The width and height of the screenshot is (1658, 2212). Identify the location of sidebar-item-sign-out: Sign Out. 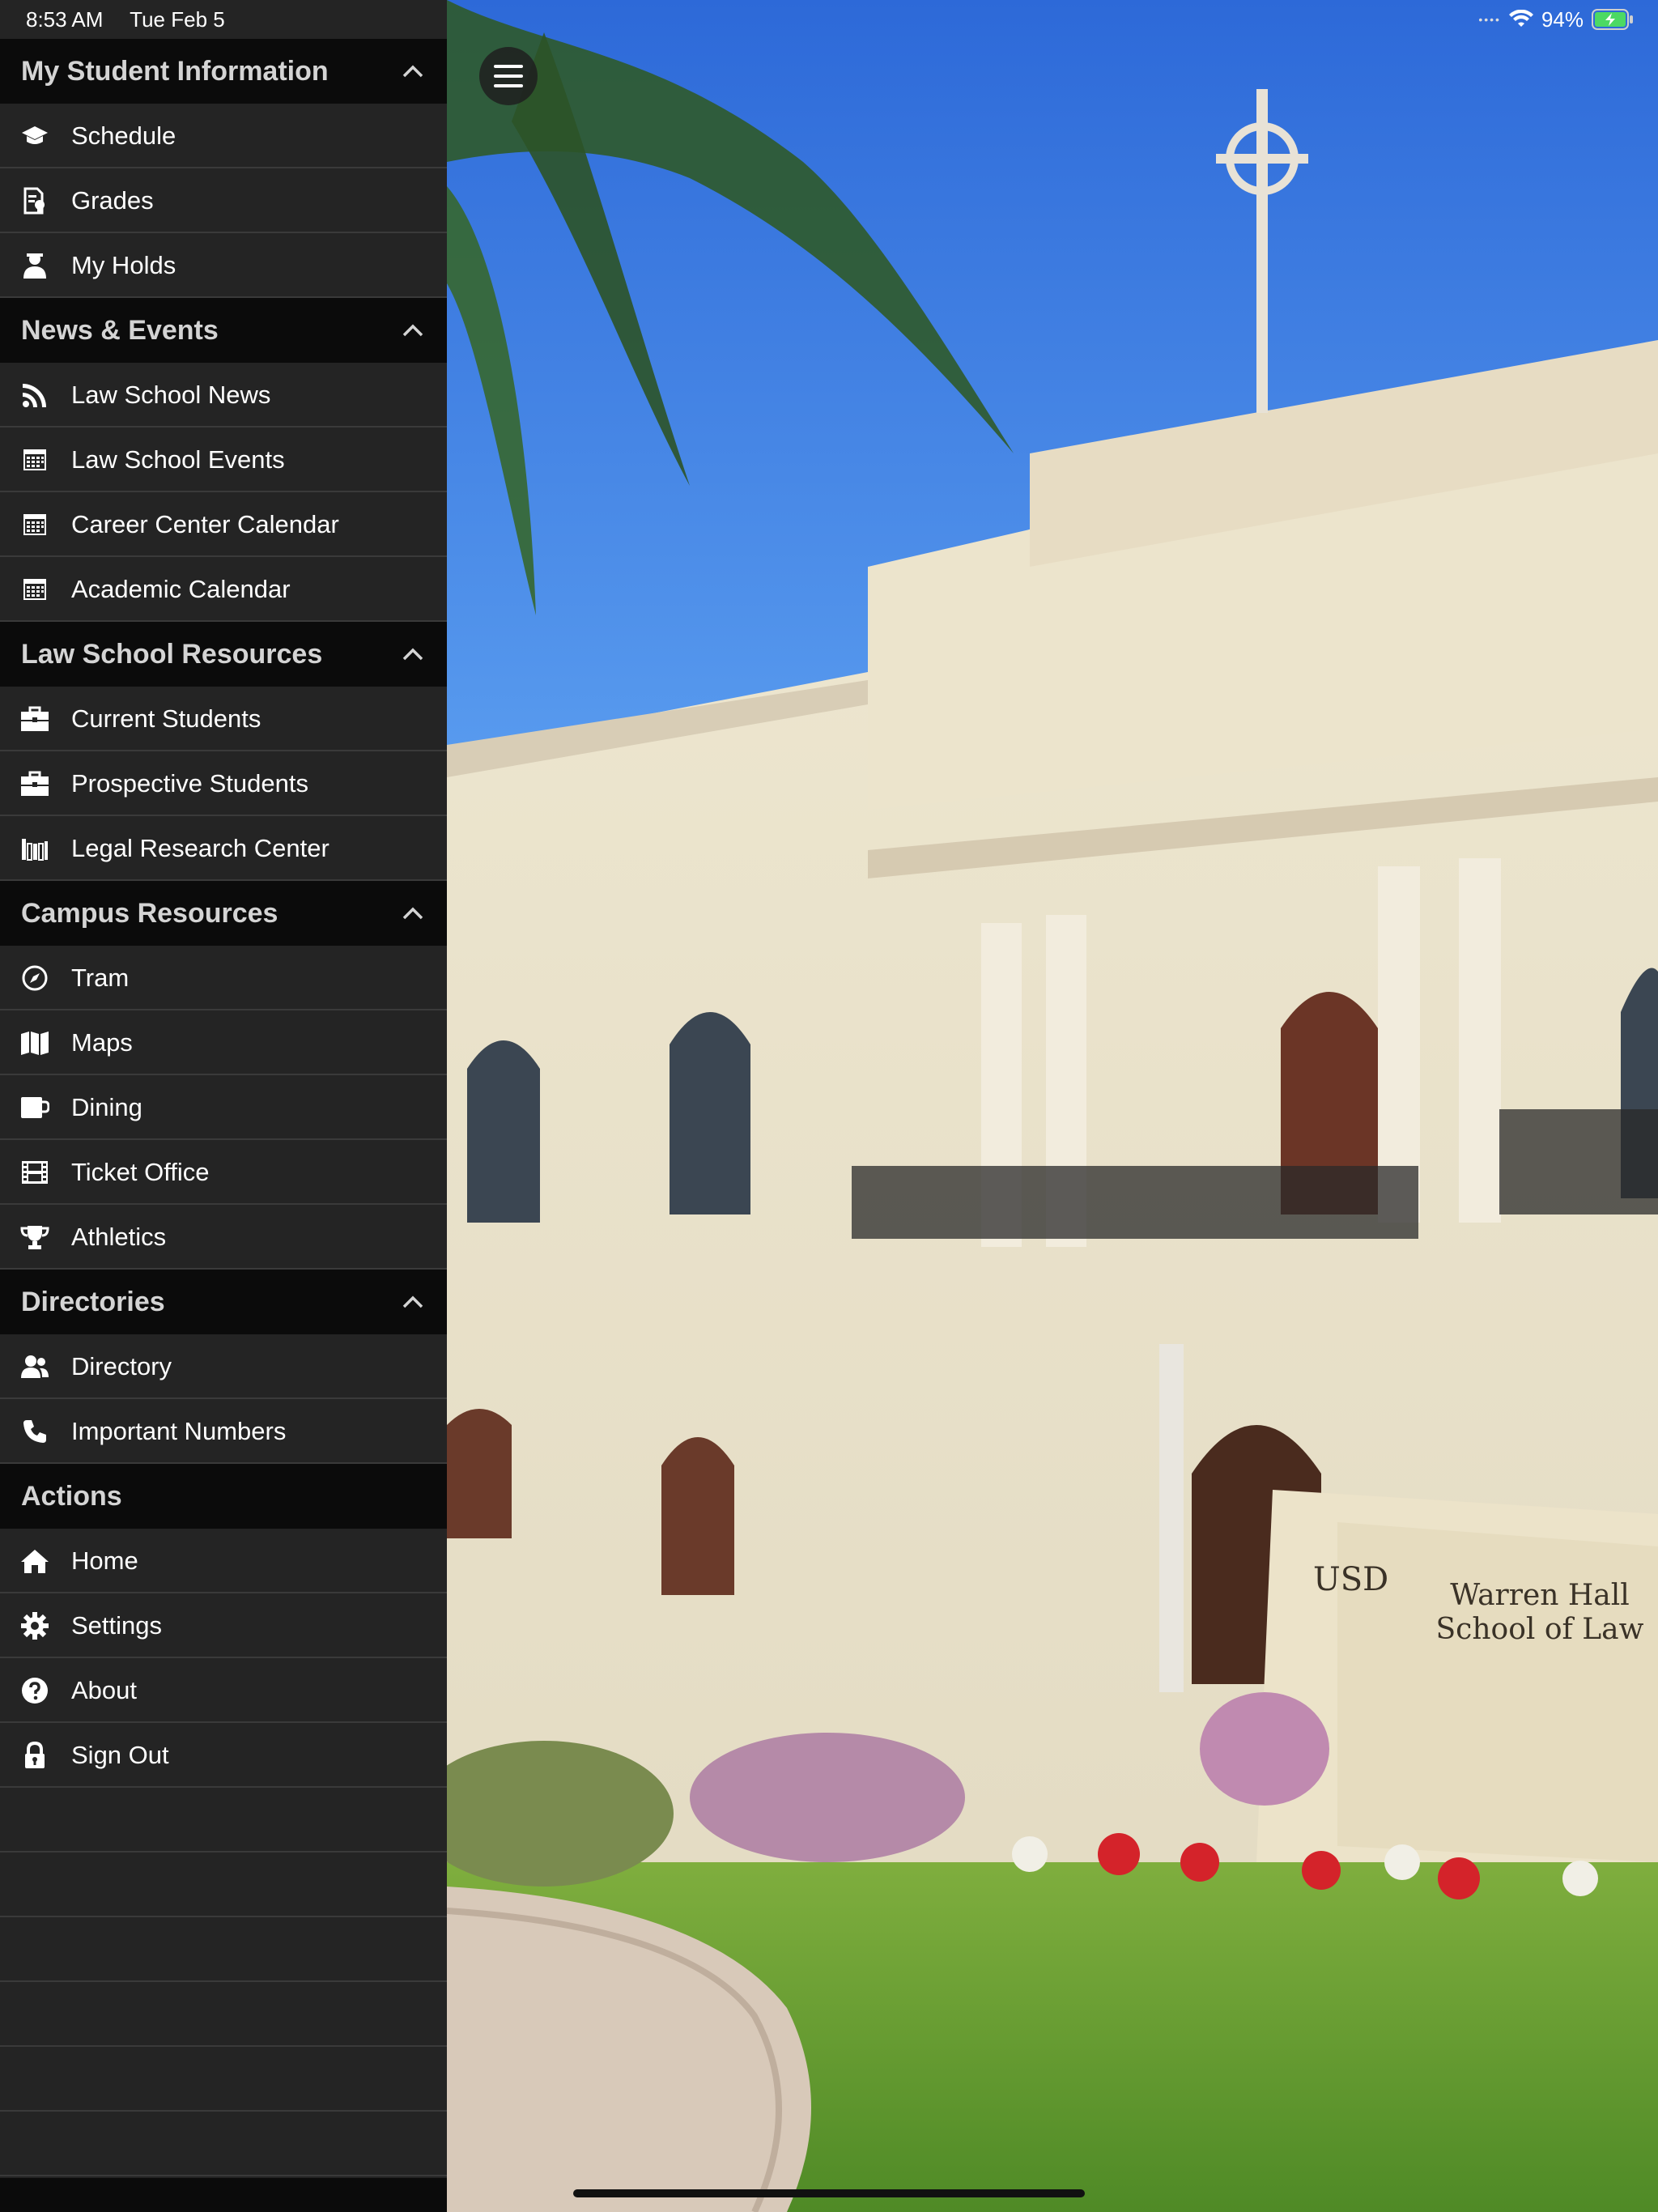
(223, 1756).